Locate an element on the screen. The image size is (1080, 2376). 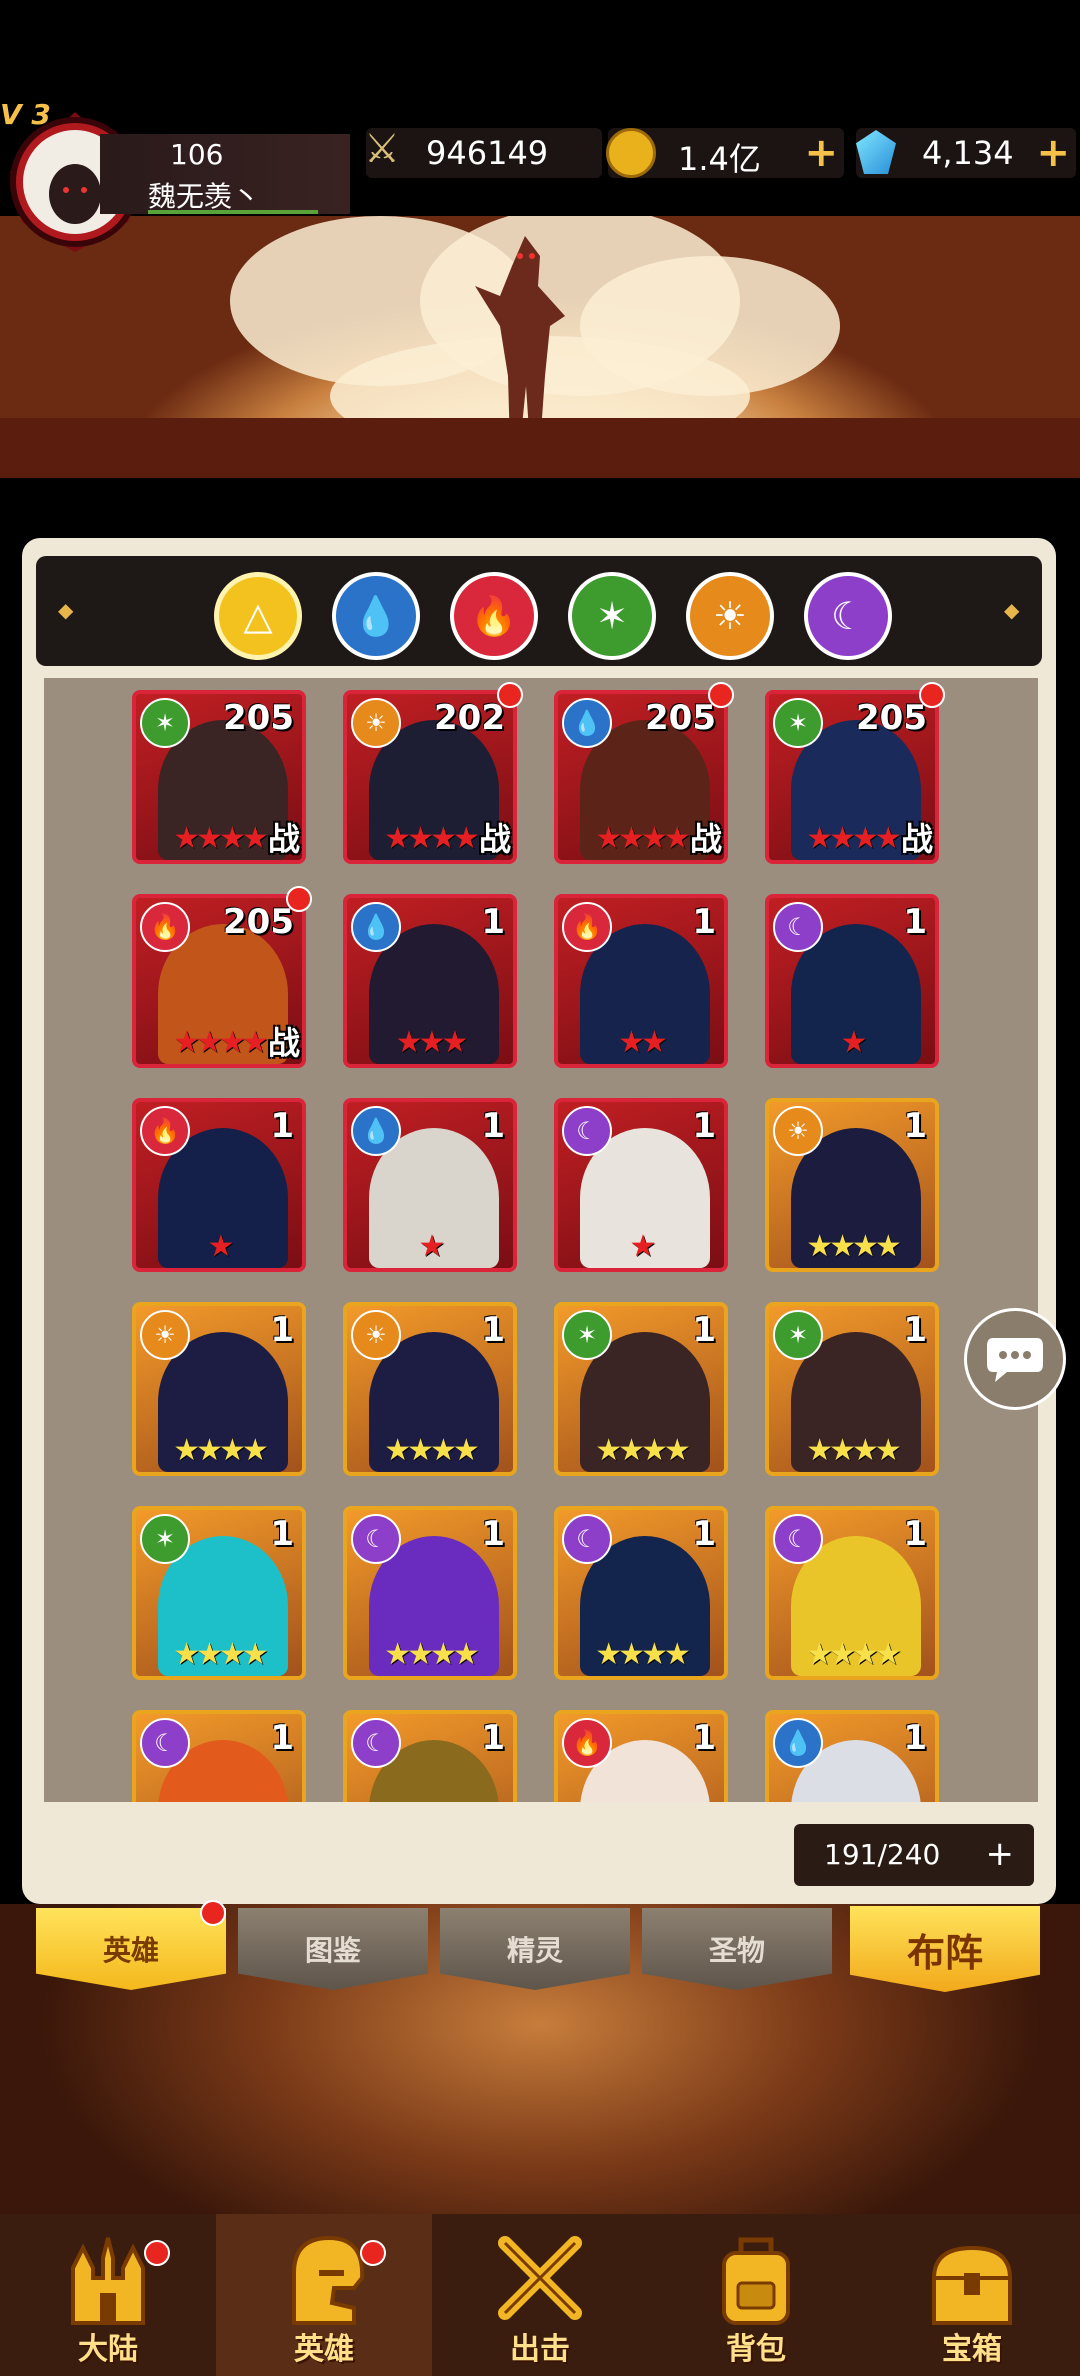
xp-bar is located at coordinates (233, 212).